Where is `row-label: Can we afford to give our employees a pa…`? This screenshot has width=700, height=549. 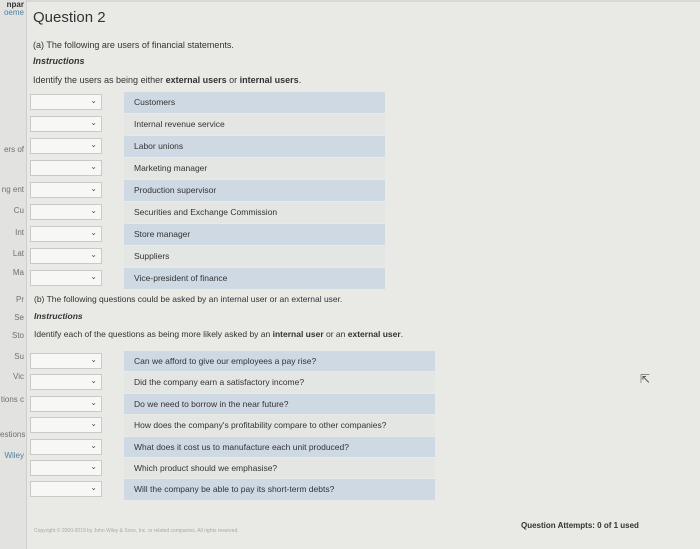 row-label: Can we afford to give our employees a pa… is located at coordinates (225, 361).